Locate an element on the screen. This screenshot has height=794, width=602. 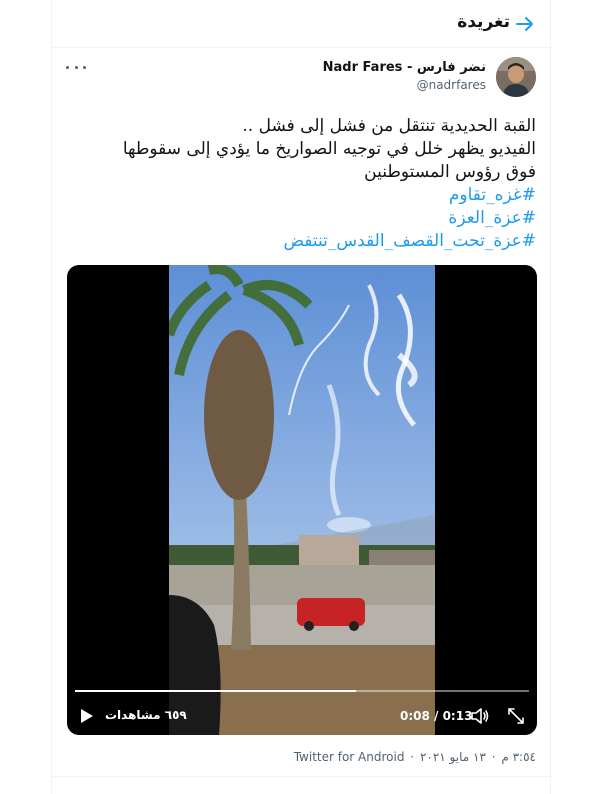
more-icon is located at coordinates (67, 67).